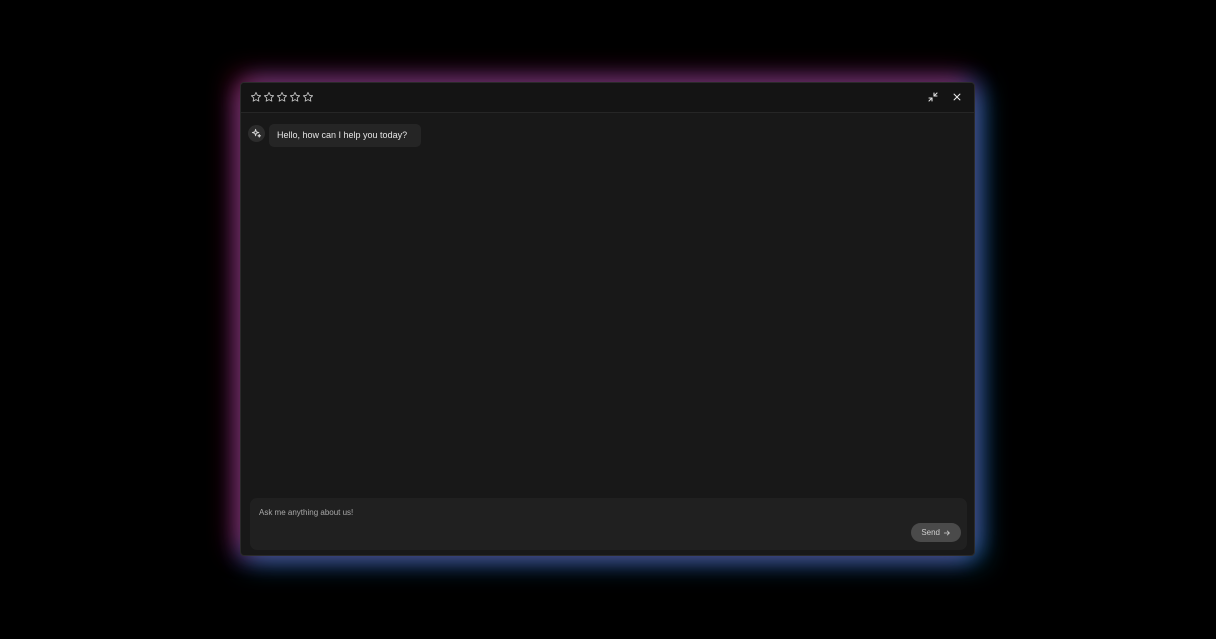 This screenshot has width=1216, height=639. What do you see at coordinates (945, 97) in the screenshot?
I see `window-actions` at bounding box center [945, 97].